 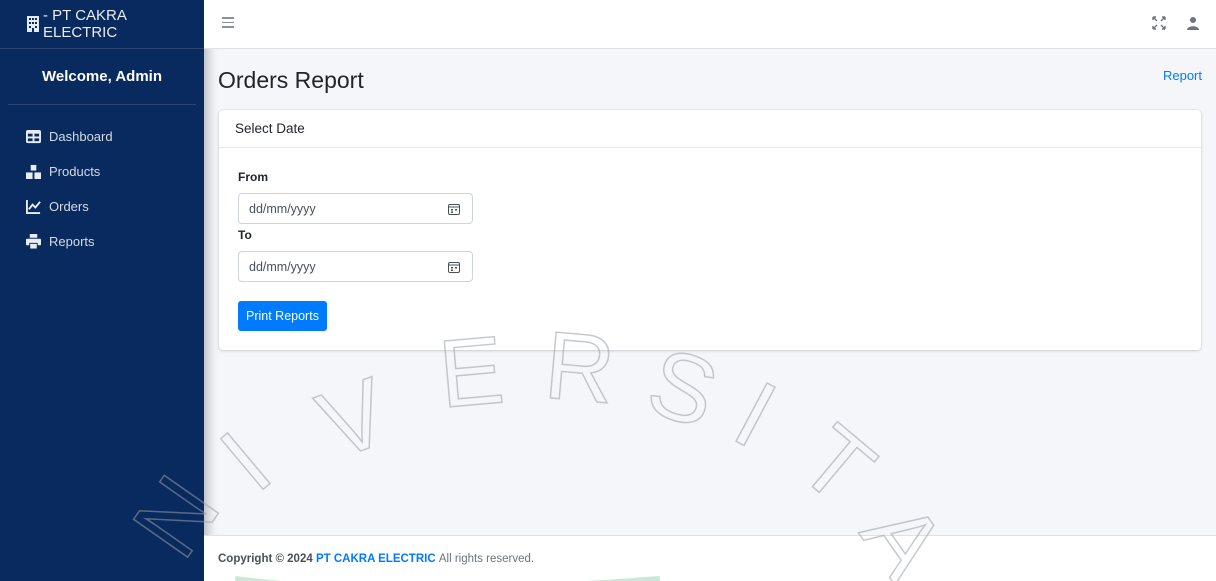 I want to click on from-label: From, so click(x=253, y=177).